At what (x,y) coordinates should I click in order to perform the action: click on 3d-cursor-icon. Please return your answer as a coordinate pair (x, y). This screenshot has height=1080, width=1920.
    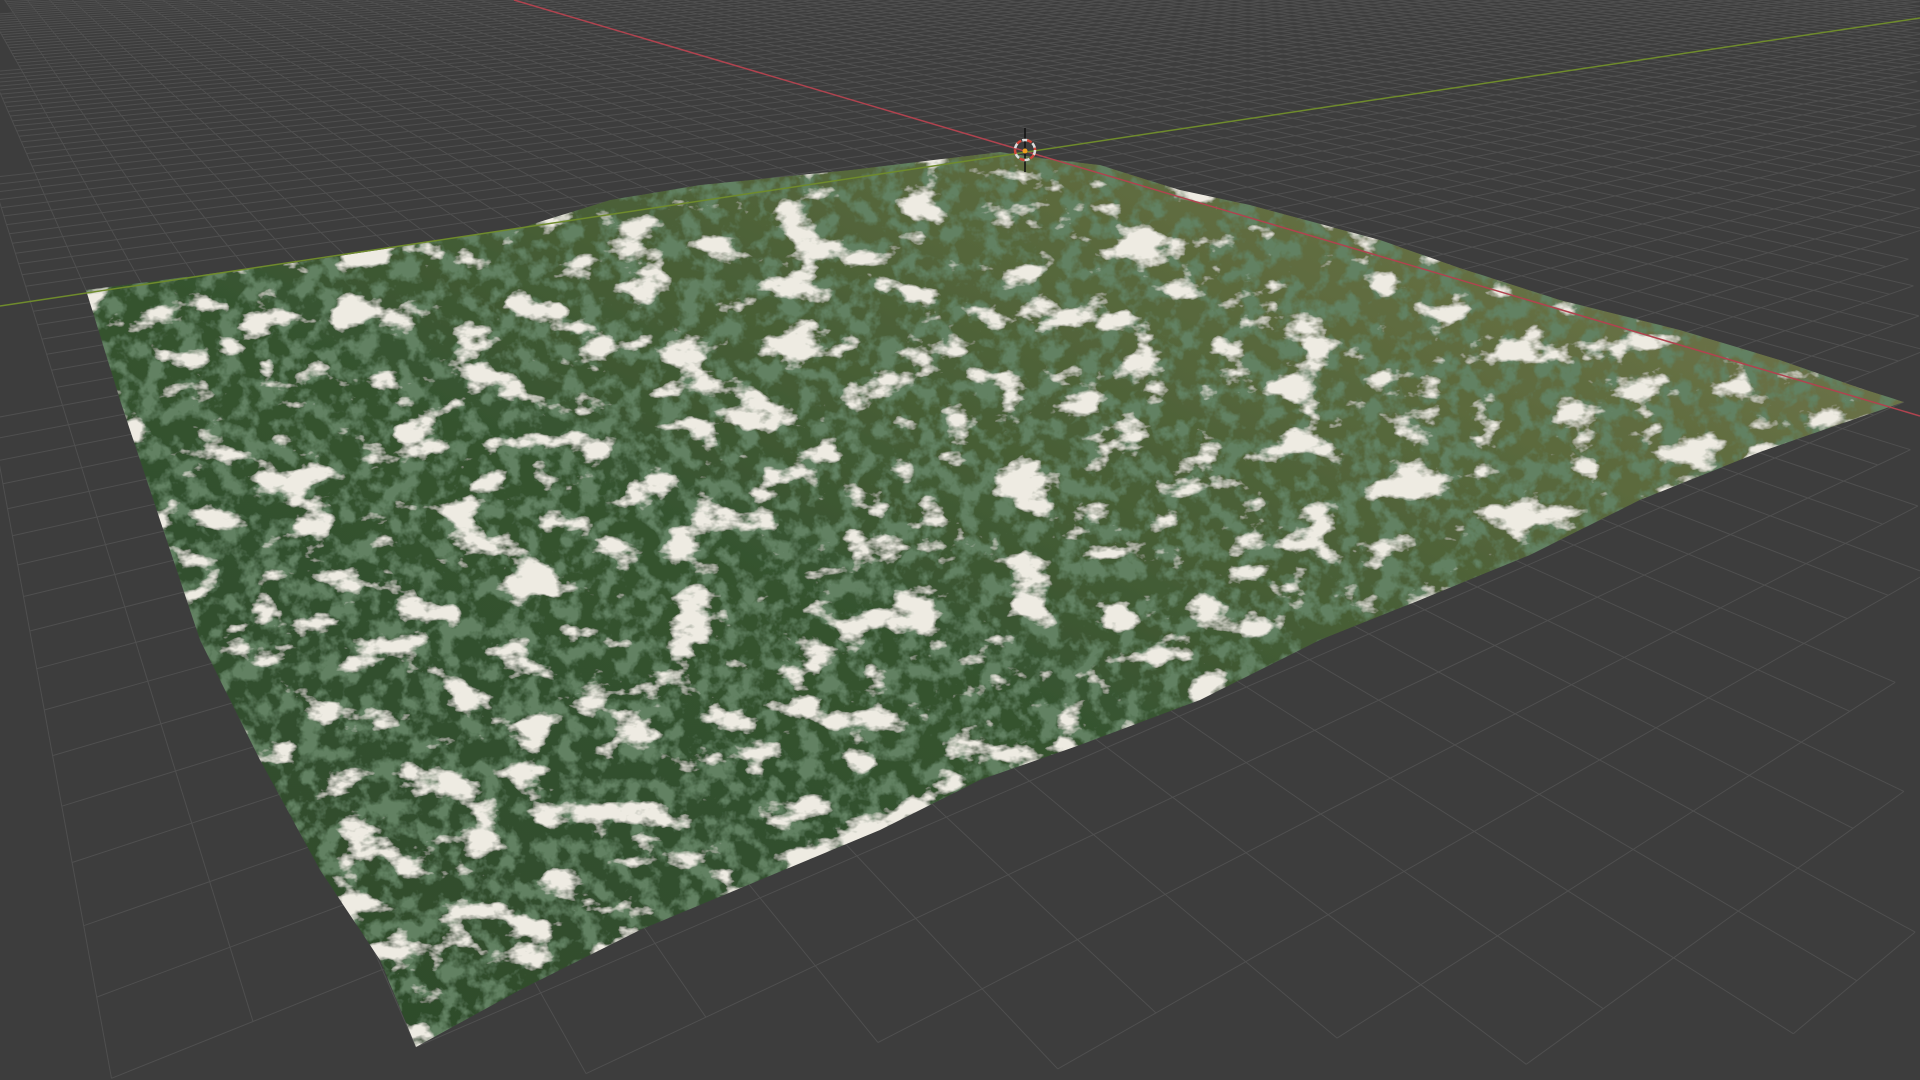
    Looking at the image, I should click on (1025, 150).